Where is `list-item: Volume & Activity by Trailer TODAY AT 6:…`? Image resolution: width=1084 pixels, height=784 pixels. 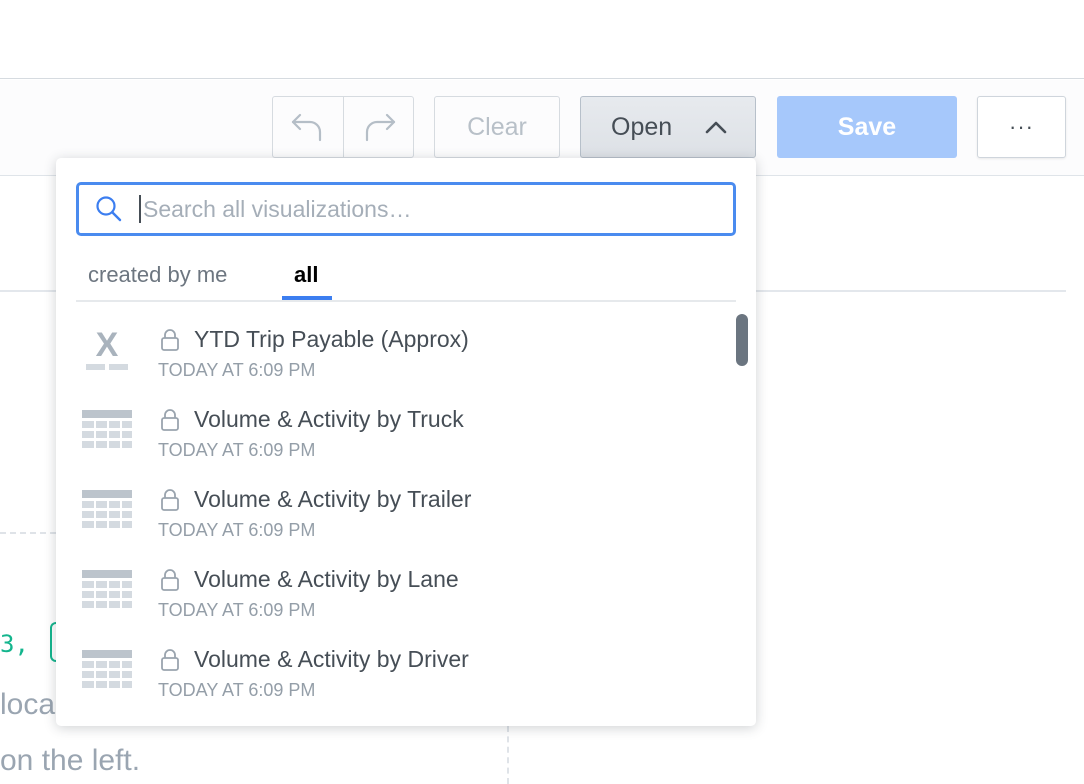 list-item: Volume & Activity by Trailer TODAY AT 6:… is located at coordinates (406, 510).